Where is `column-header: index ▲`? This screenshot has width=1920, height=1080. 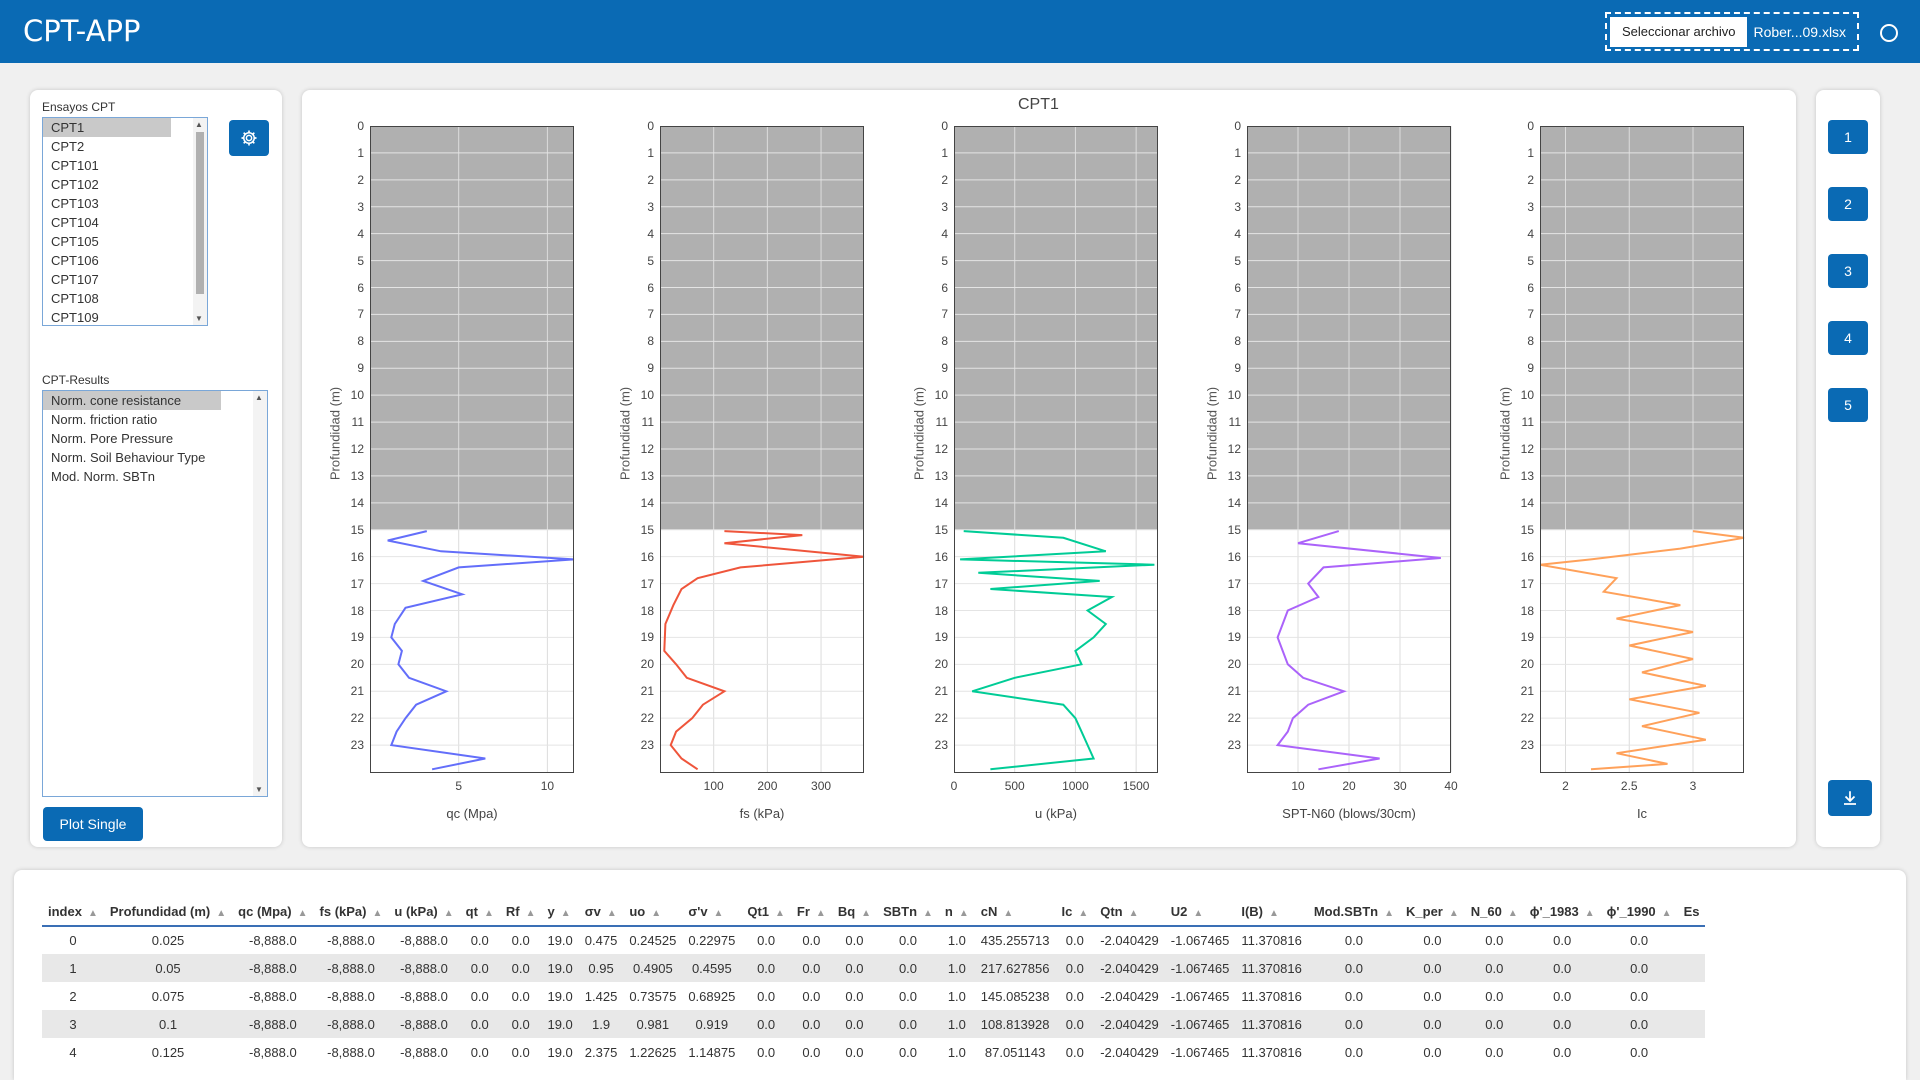 column-header: index ▲ is located at coordinates (73, 912).